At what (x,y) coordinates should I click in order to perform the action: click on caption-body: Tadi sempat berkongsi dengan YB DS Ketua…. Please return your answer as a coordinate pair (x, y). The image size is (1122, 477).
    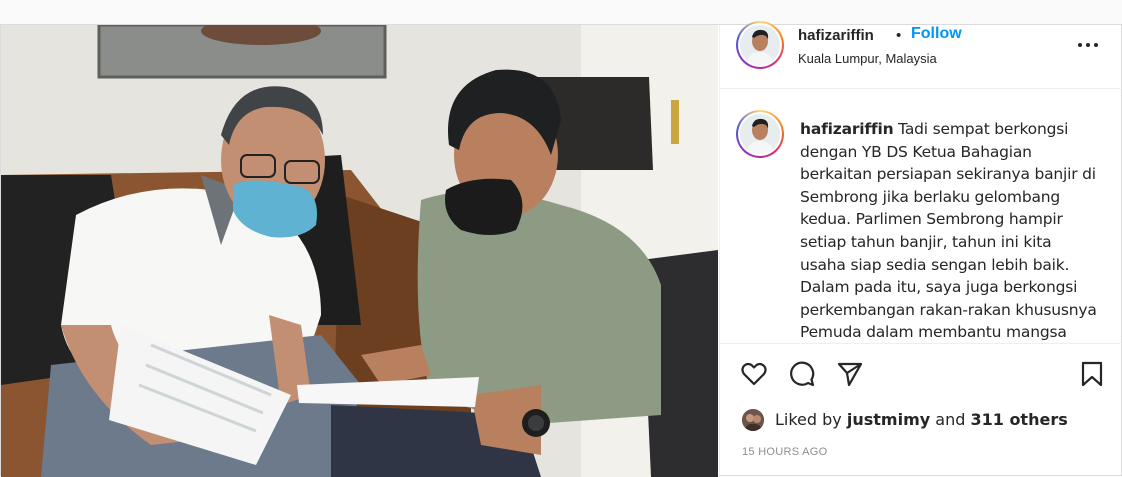
    Looking at the image, I should click on (948, 231).